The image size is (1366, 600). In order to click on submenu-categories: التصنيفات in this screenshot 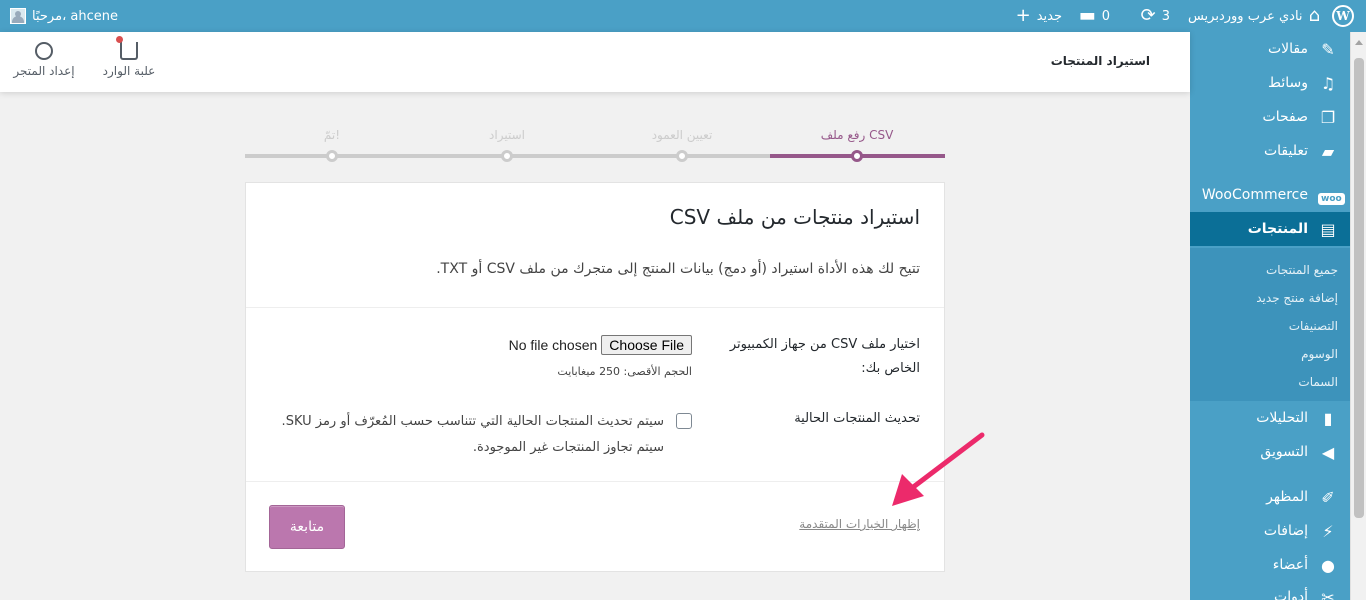, I will do `click(1270, 326)`.